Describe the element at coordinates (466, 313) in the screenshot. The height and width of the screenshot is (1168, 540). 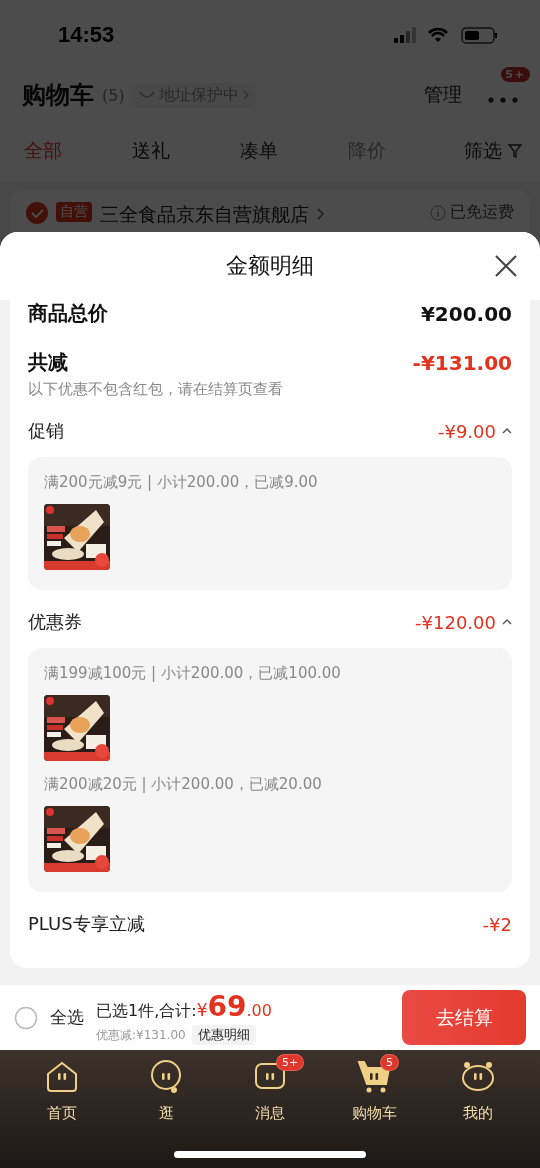
I see `total-amount: ¥200.00` at that location.